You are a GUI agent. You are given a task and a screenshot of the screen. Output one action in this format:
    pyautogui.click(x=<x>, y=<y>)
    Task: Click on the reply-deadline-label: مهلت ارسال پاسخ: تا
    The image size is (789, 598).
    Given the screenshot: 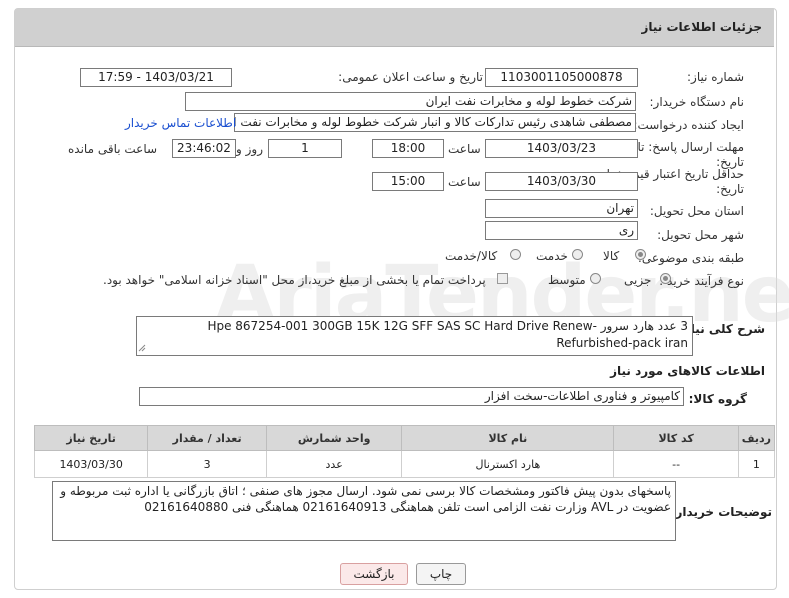 What is the action you would take?
    pyautogui.click(x=690, y=147)
    